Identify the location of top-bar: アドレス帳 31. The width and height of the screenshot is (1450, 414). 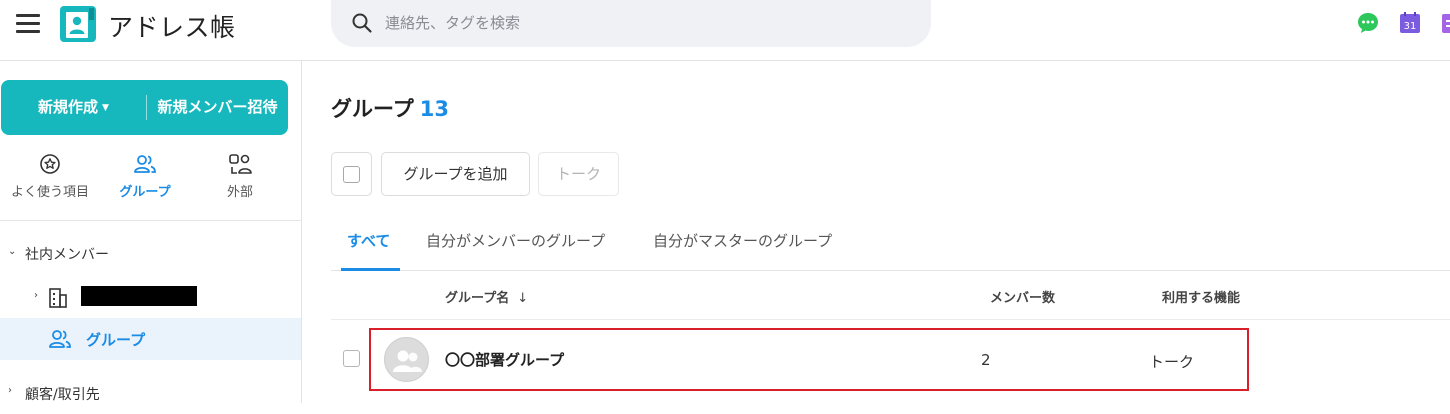
(725, 30).